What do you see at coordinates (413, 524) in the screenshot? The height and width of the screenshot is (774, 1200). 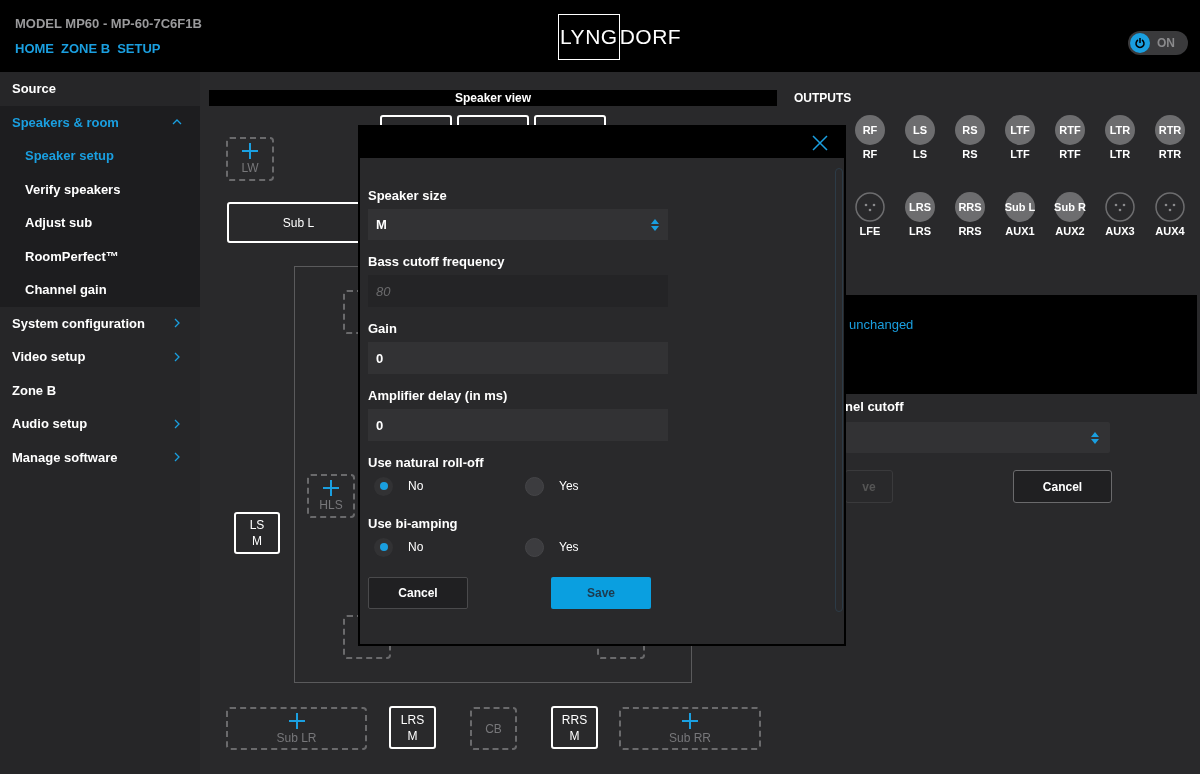 I see `field-label: Use bi-amping` at bounding box center [413, 524].